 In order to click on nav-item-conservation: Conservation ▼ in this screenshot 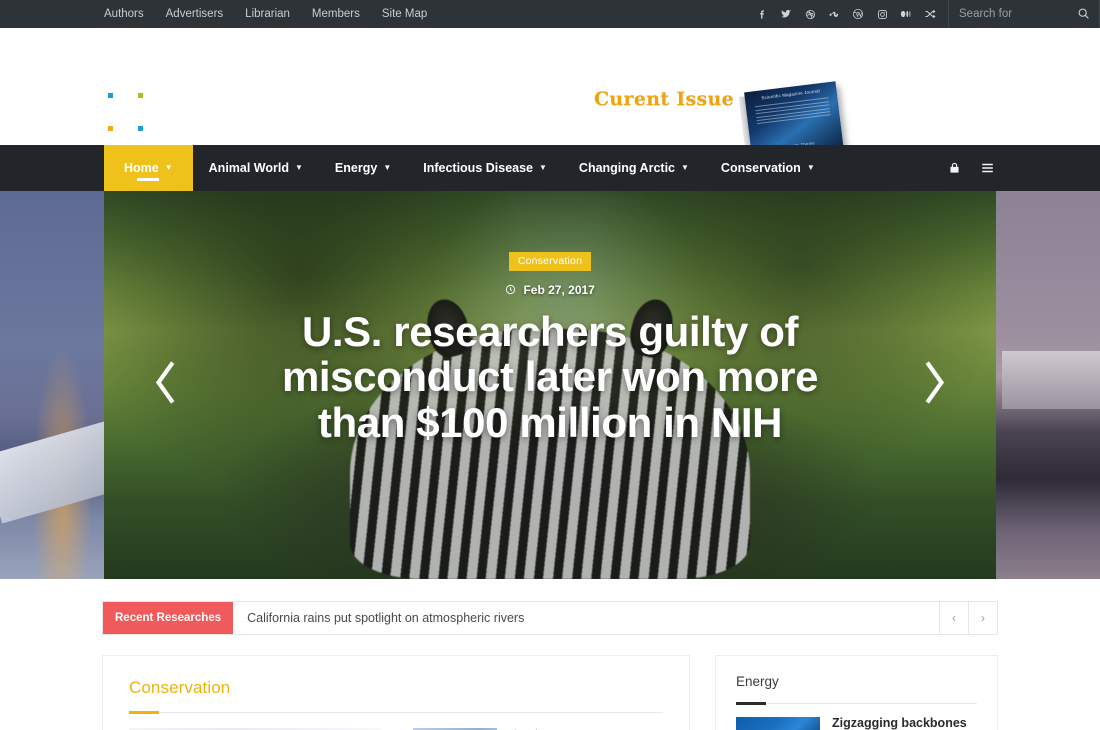, I will do `click(768, 168)`.